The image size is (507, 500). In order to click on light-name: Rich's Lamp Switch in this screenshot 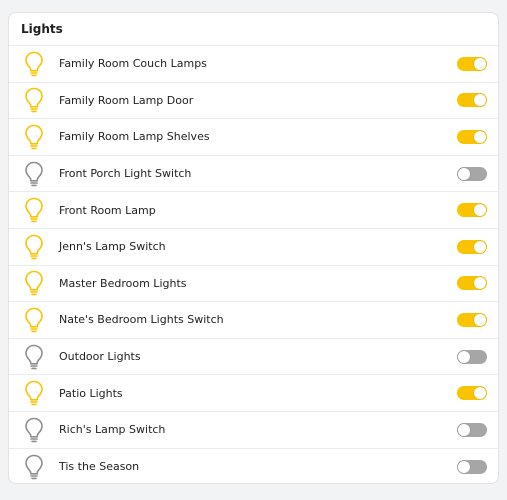, I will do `click(112, 430)`.